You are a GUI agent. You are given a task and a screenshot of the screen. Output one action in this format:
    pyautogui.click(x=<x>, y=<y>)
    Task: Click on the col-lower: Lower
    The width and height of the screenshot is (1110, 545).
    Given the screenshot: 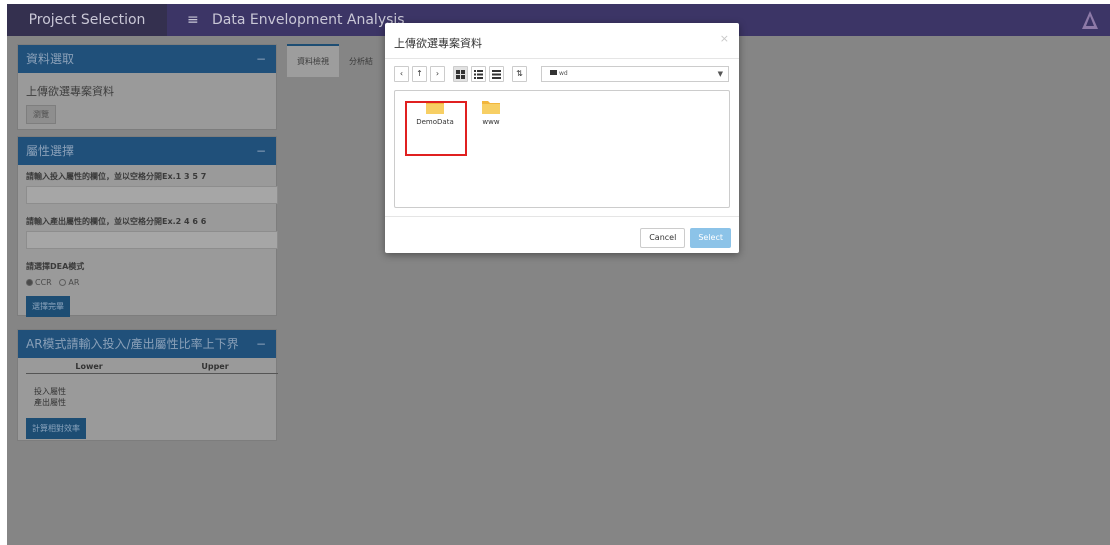 What is the action you would take?
    pyautogui.click(x=89, y=367)
    